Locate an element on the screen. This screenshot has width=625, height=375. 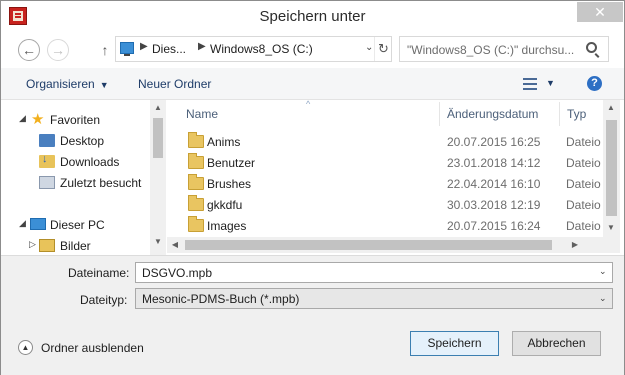
file-date: 22.04.2014 16:10 is located at coordinates (494, 184).